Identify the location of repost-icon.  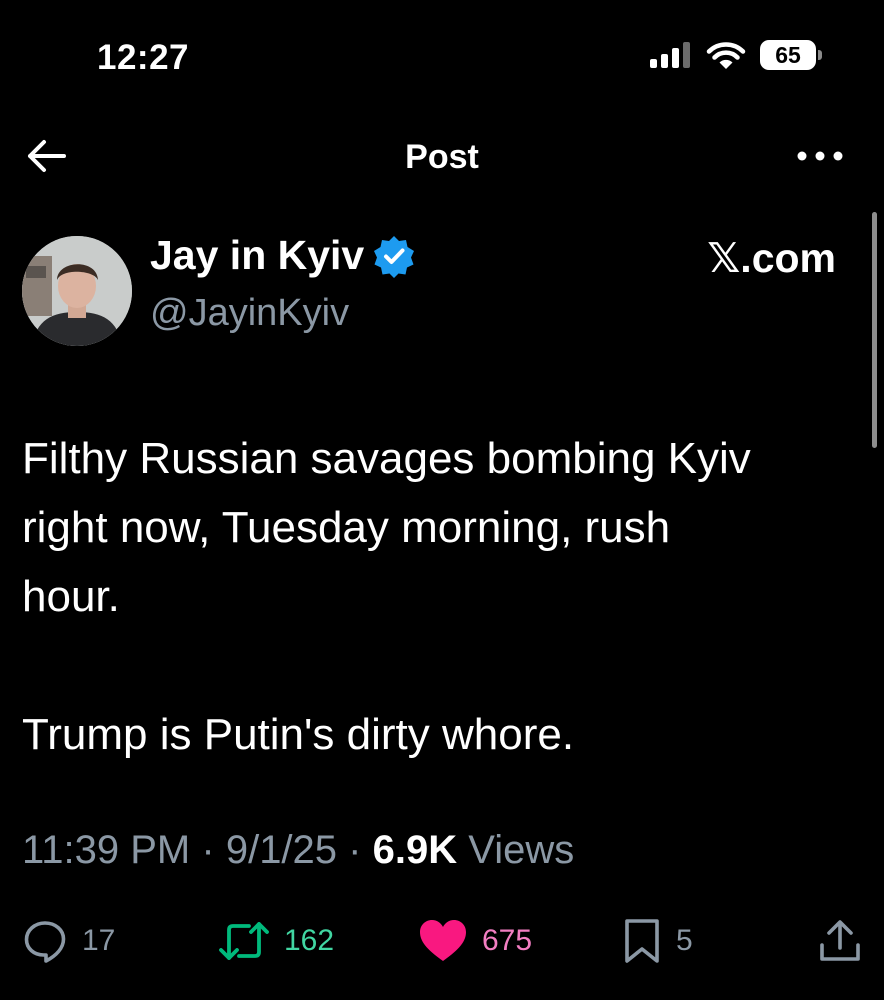
(244, 941).